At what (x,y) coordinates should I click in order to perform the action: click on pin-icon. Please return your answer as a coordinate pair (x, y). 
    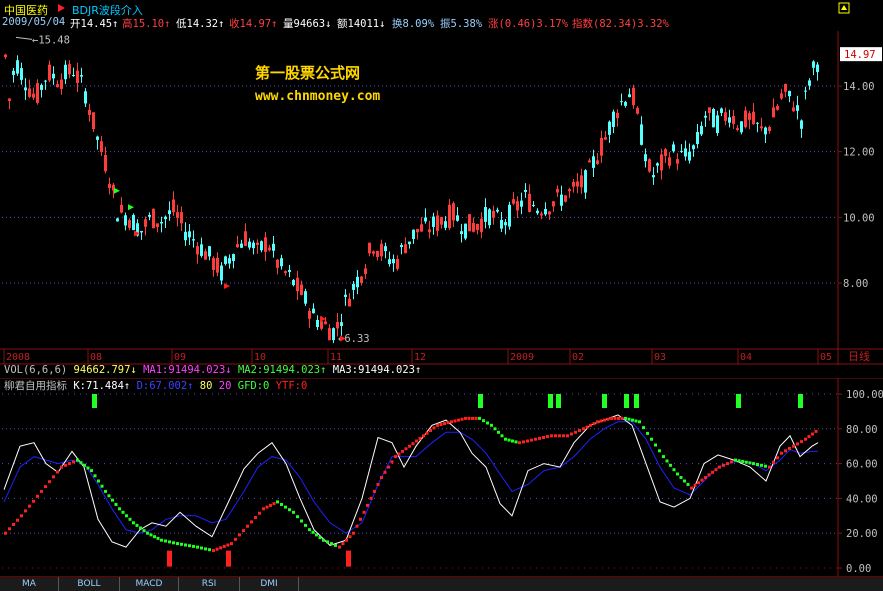
    Looking at the image, I should click on (844, 8).